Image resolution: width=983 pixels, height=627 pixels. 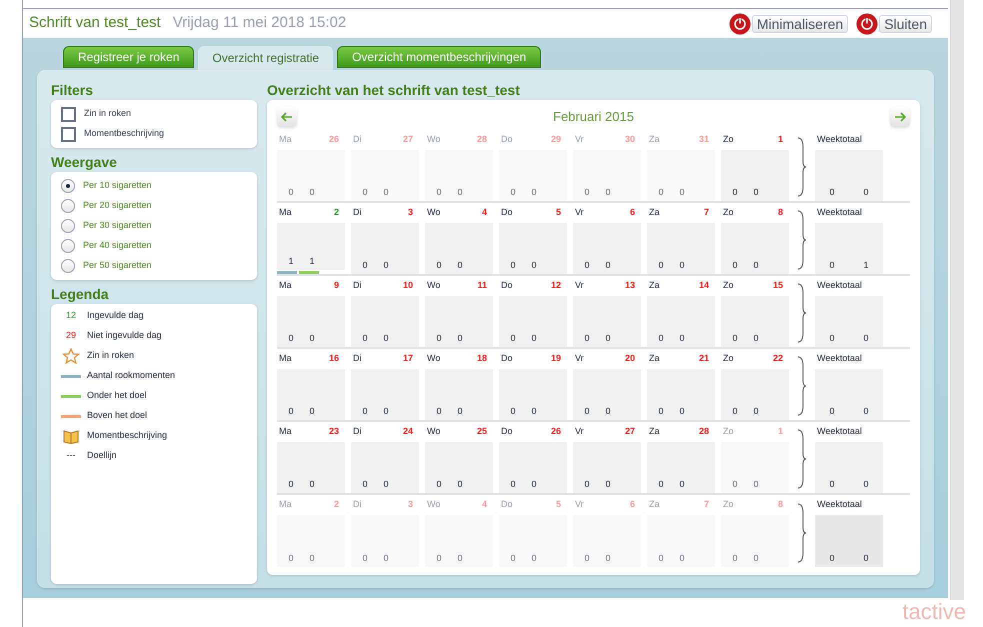 What do you see at coordinates (117, 265) in the screenshot?
I see `radio-label: Per 50 sigaretten` at bounding box center [117, 265].